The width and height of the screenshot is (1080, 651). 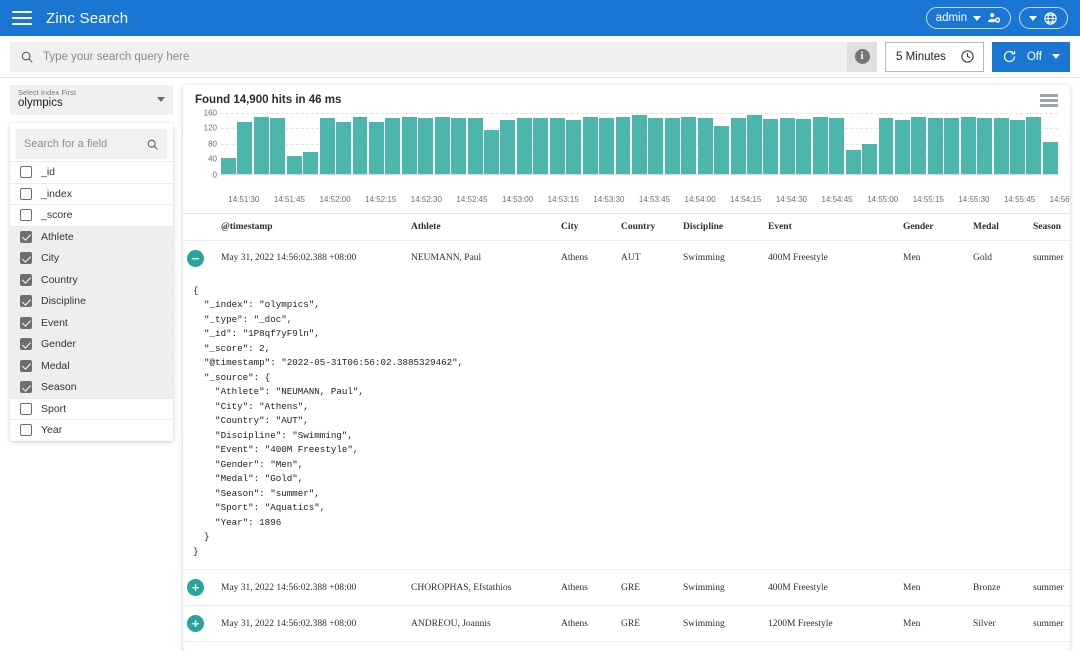 What do you see at coordinates (91, 215) in the screenshot?
I see `field-row-underscore-score: _score` at bounding box center [91, 215].